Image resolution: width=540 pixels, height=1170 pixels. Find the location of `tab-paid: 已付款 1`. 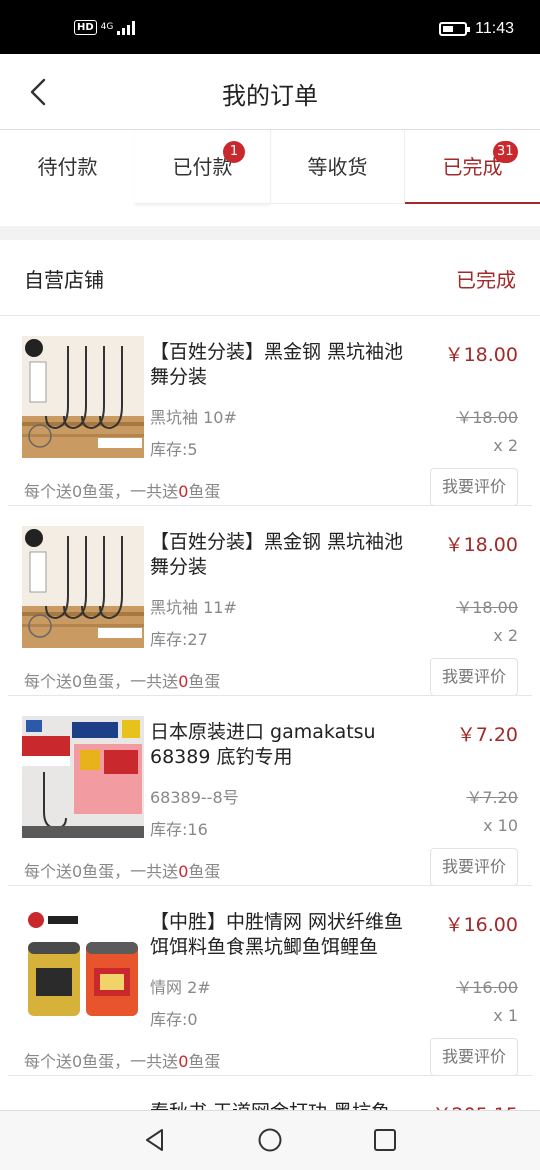

tab-paid: 已付款 1 is located at coordinates (202, 167).